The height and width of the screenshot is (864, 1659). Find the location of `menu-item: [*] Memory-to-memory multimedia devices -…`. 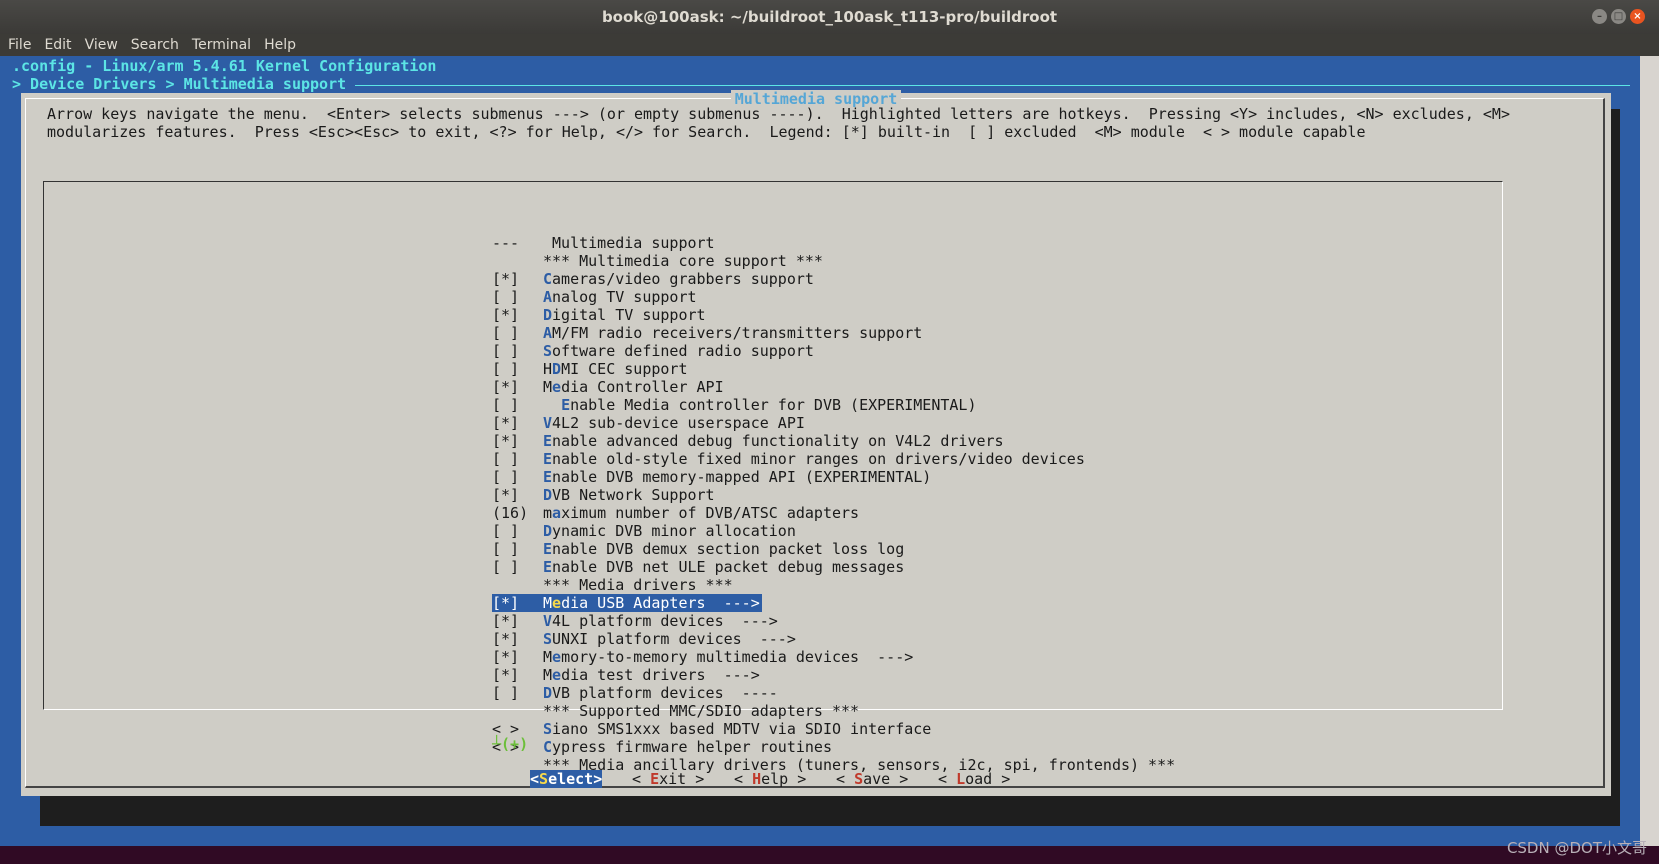

menu-item: [*] Memory-to-memory multimedia devices -… is located at coordinates (833, 657).